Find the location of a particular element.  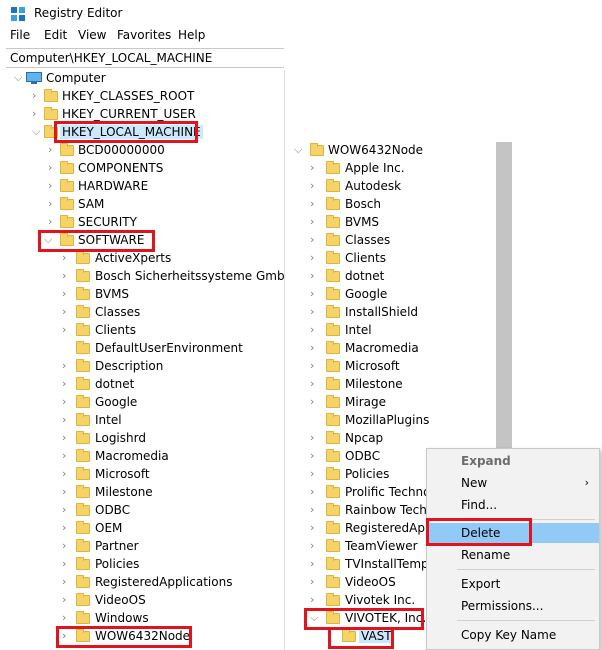

menu-favorites: Favorites is located at coordinates (144, 35).